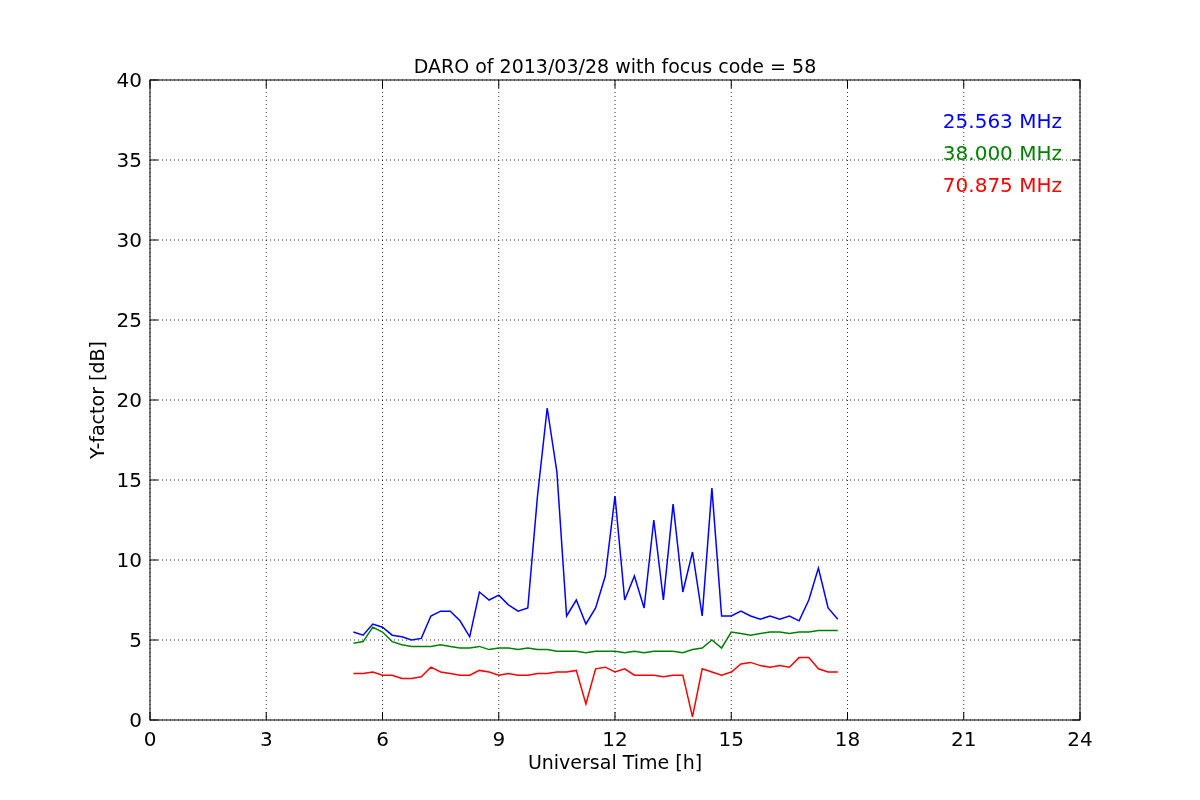 The height and width of the screenshot is (800, 1200). Describe the element at coordinates (129, 160) in the screenshot. I see `y-tick-label: 35` at that location.